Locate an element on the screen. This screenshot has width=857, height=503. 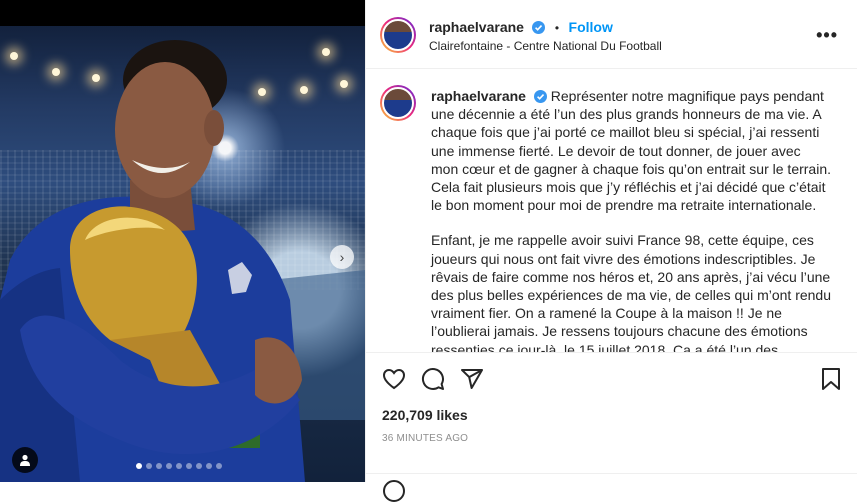
comment-icon is located at coordinates (433, 379).